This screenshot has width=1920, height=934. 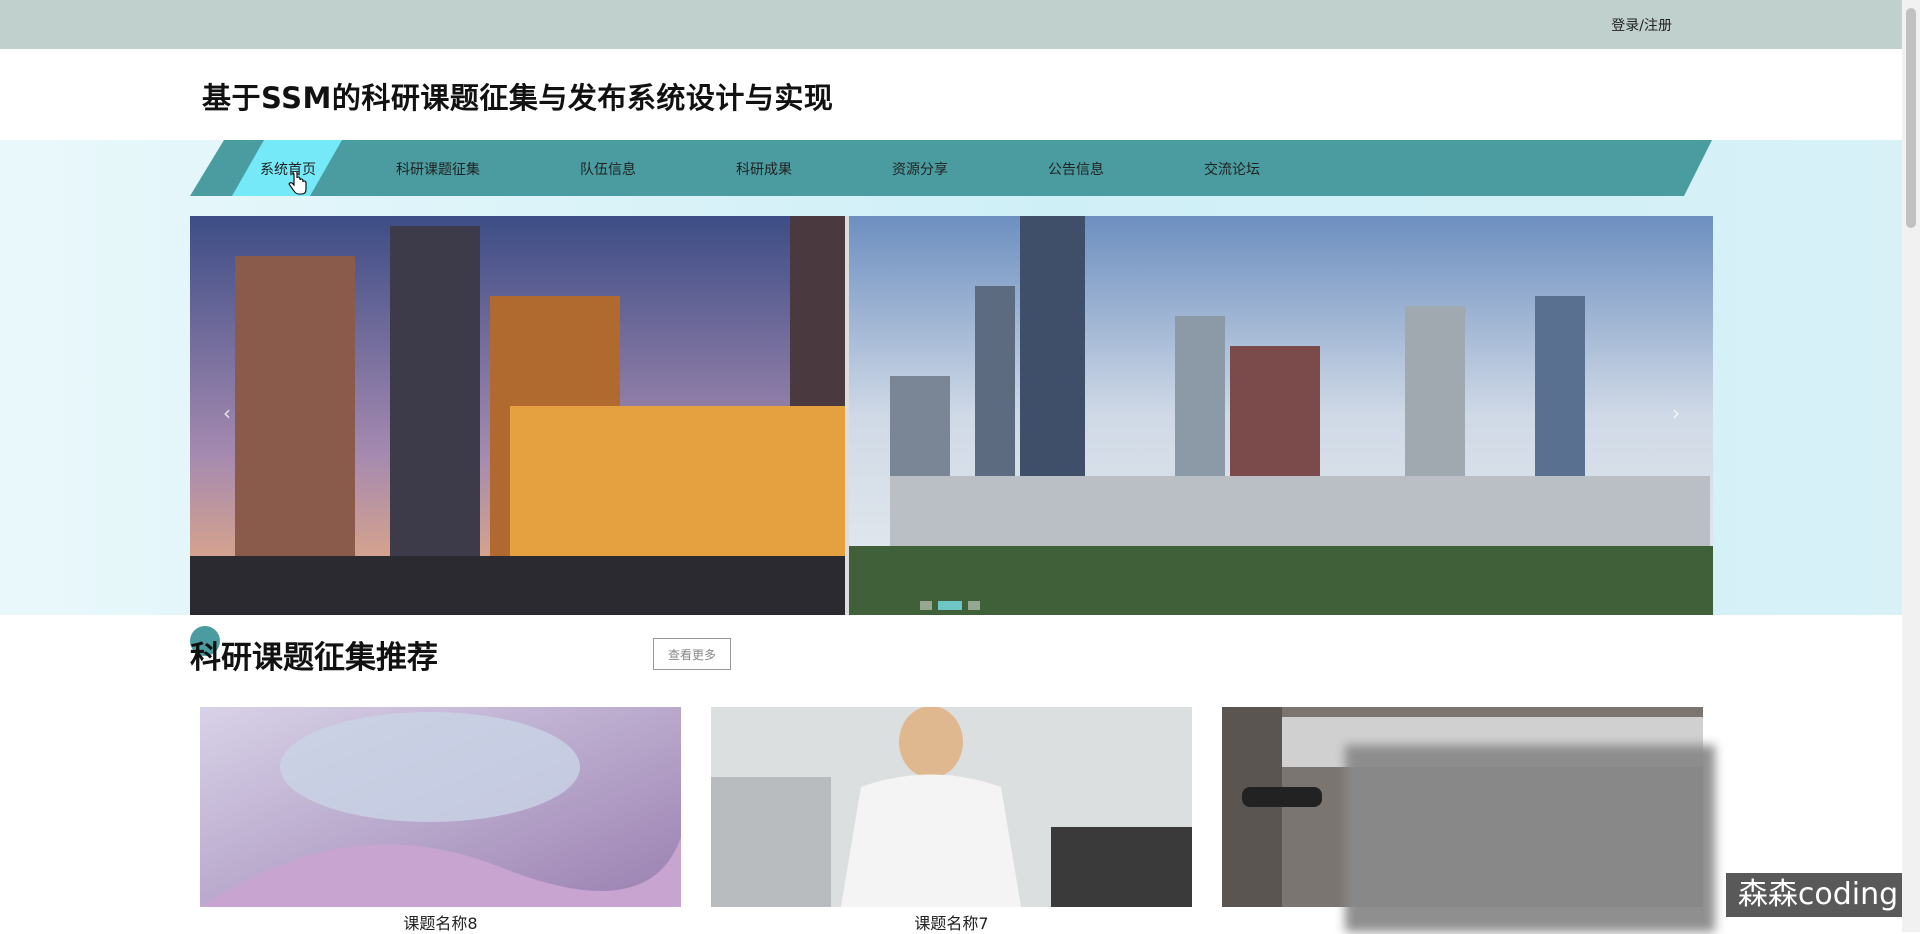 I want to click on nav-item-topic-collection: 科研课题征集, so click(x=438, y=169).